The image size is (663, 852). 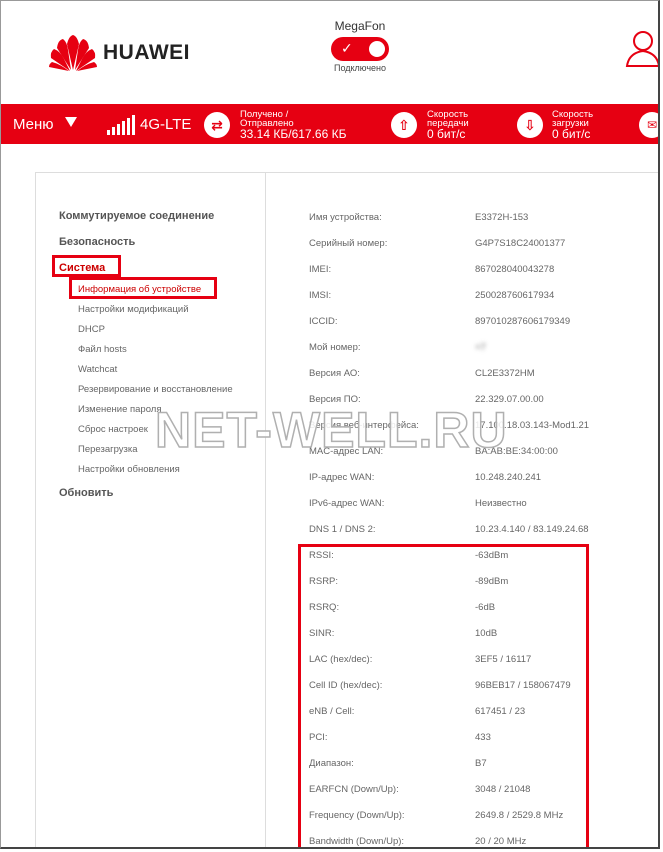 What do you see at coordinates (133, 309) in the screenshot?
I see `sidebar-item-mod-settings: Настройки модификаций` at bounding box center [133, 309].